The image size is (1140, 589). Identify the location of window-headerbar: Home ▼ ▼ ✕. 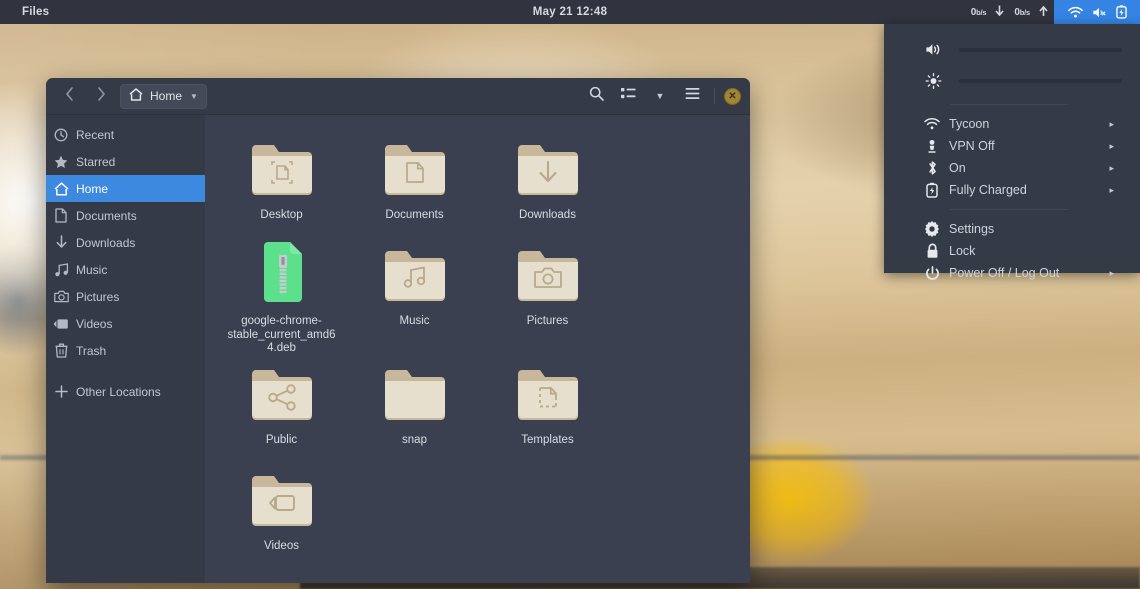
(398, 96).